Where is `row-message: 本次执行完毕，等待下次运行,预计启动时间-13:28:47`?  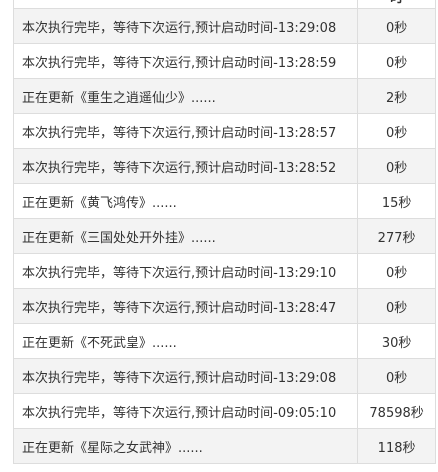 row-message: 本次执行完毕，等待下次运行,预计启动时间-13:28:47 is located at coordinates (186, 306).